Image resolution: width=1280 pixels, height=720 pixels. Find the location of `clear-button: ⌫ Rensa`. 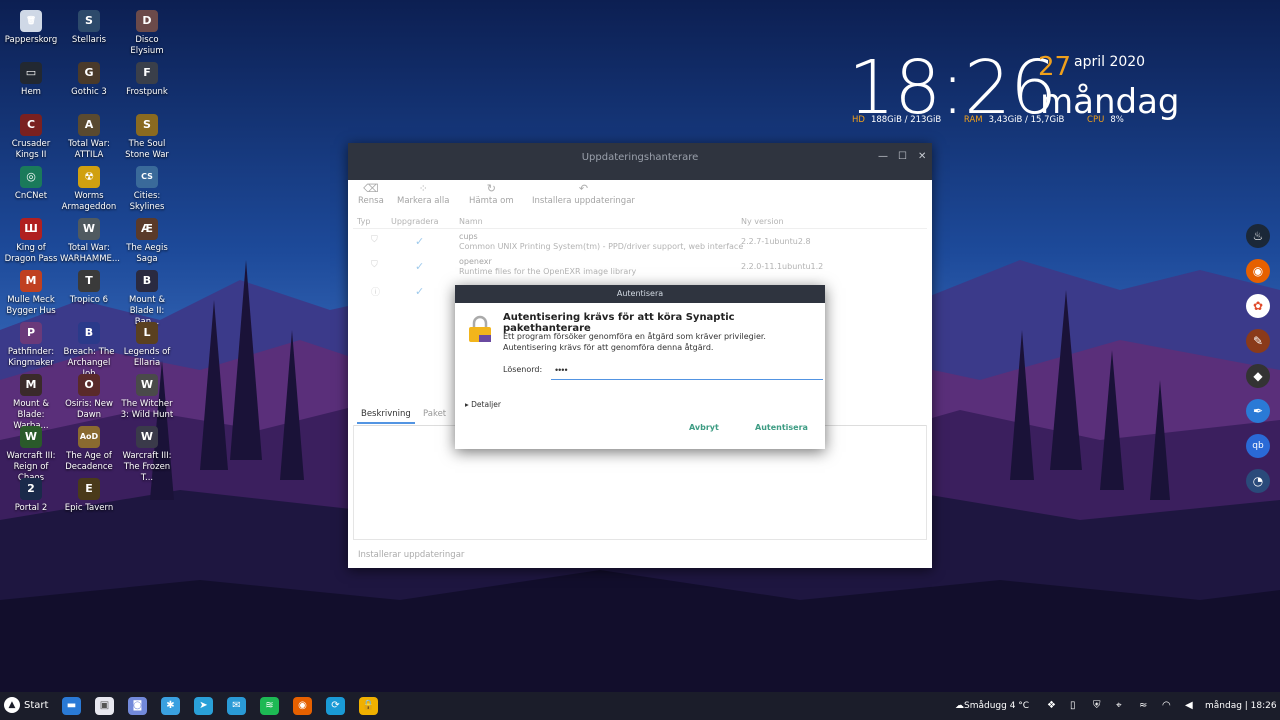

clear-button: ⌫ Rensa is located at coordinates (371, 194).